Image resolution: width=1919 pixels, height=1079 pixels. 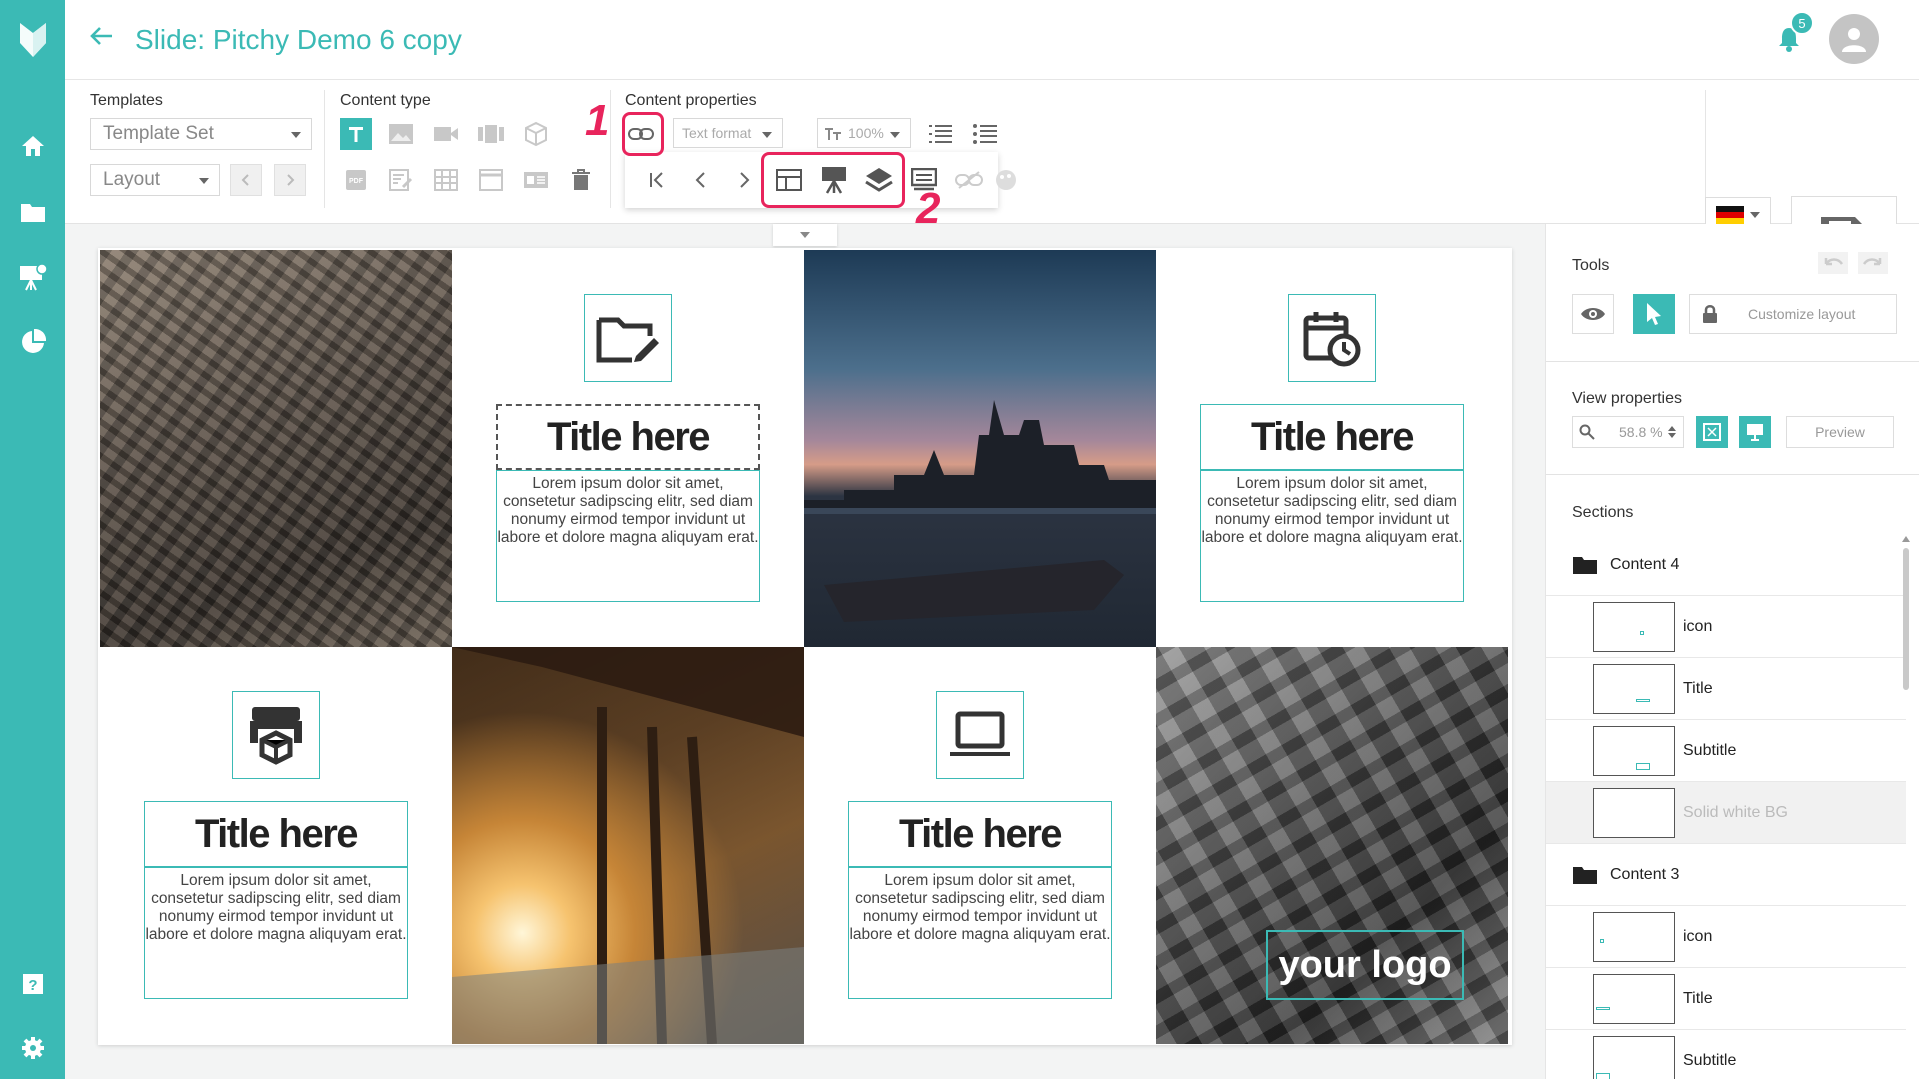 What do you see at coordinates (1628, 432) in the screenshot?
I see `zoom-input: 58.8 %` at bounding box center [1628, 432].